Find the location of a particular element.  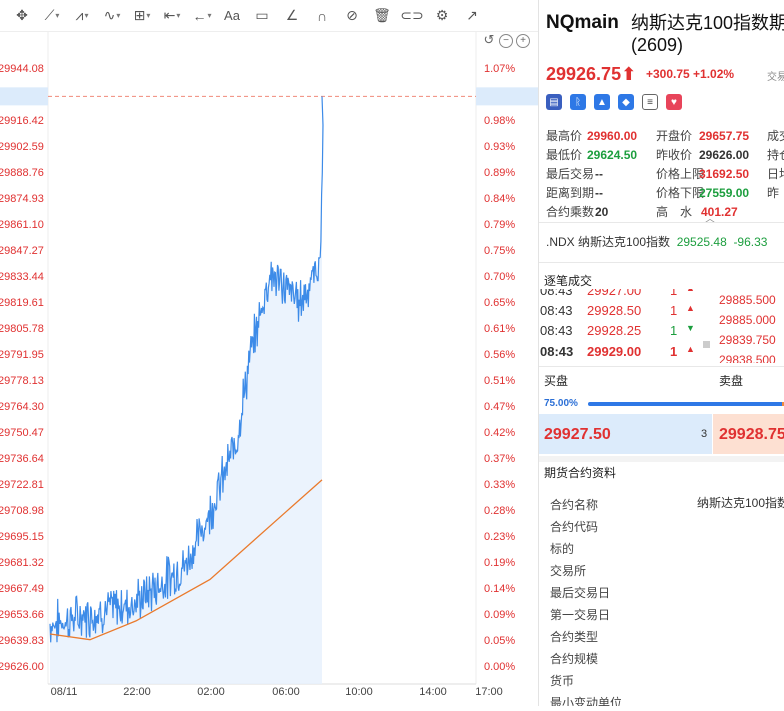

stat-label: 昨 is located at coordinates (773, 193).